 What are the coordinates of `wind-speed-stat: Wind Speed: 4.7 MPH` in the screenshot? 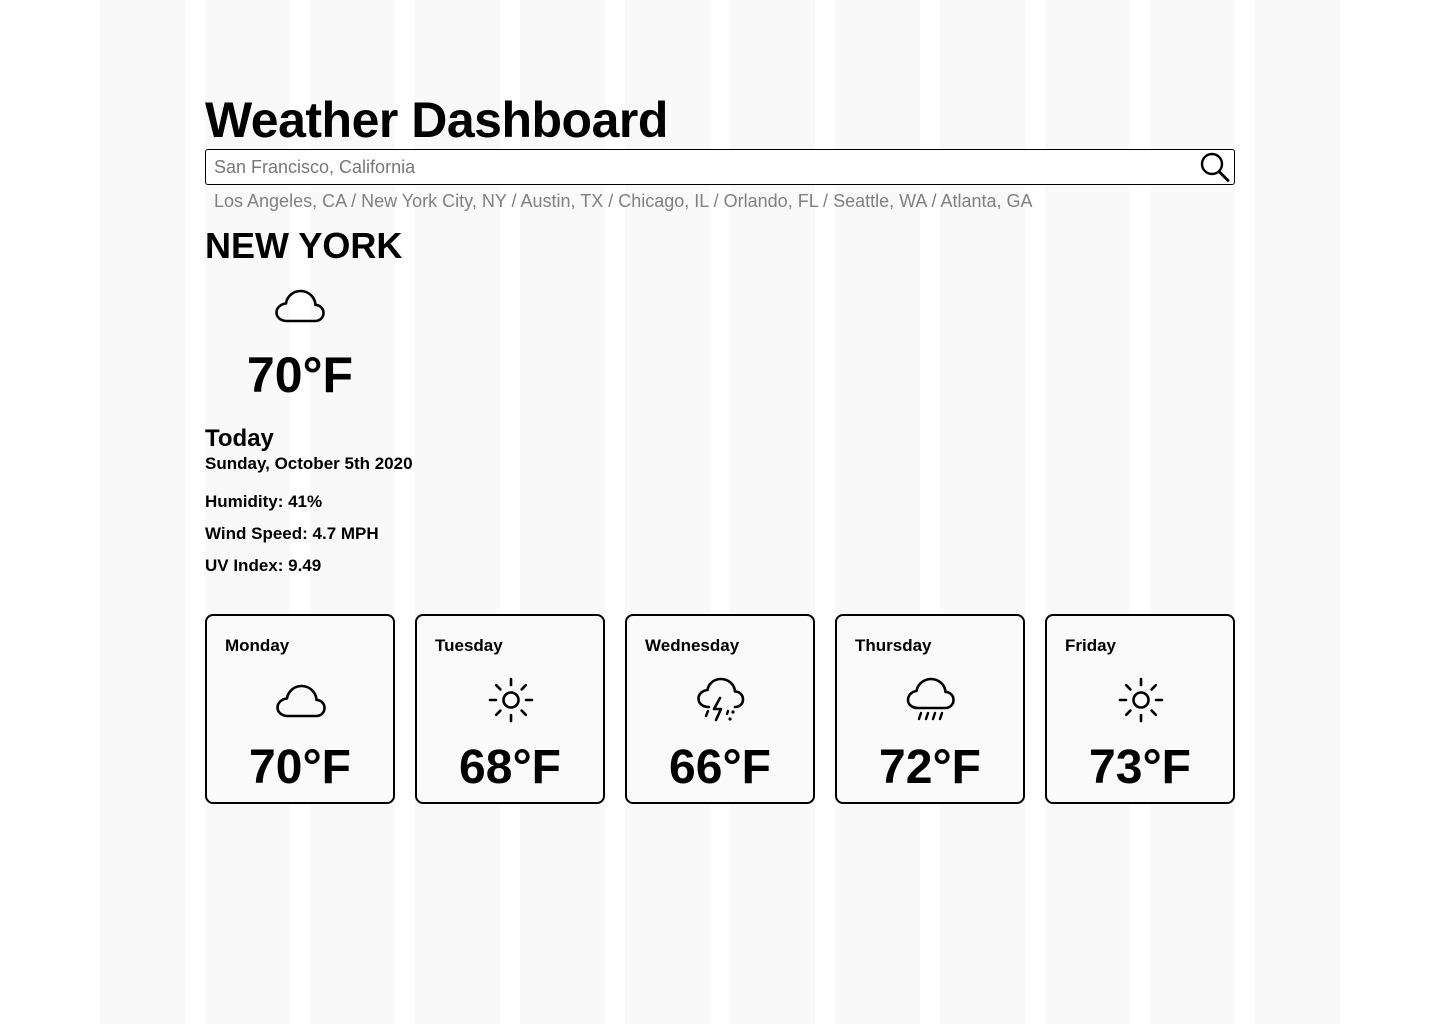 It's located at (292, 533).